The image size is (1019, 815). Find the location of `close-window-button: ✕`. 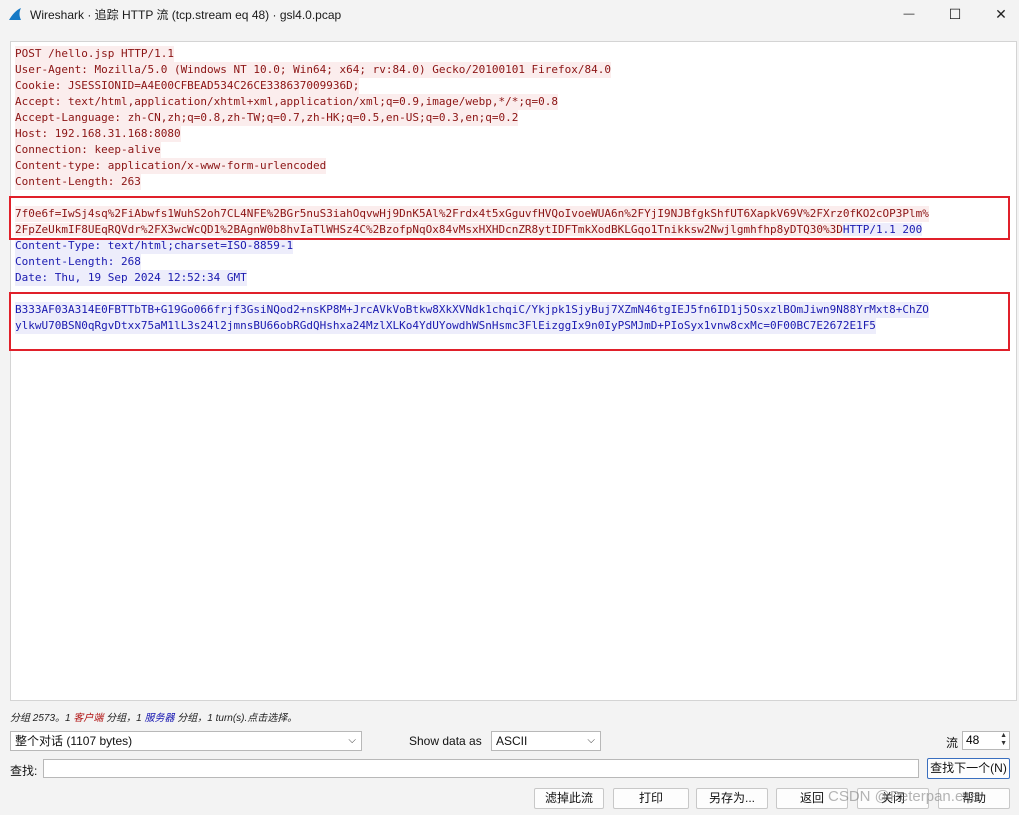

close-window-button: ✕ is located at coordinates (998, 14).